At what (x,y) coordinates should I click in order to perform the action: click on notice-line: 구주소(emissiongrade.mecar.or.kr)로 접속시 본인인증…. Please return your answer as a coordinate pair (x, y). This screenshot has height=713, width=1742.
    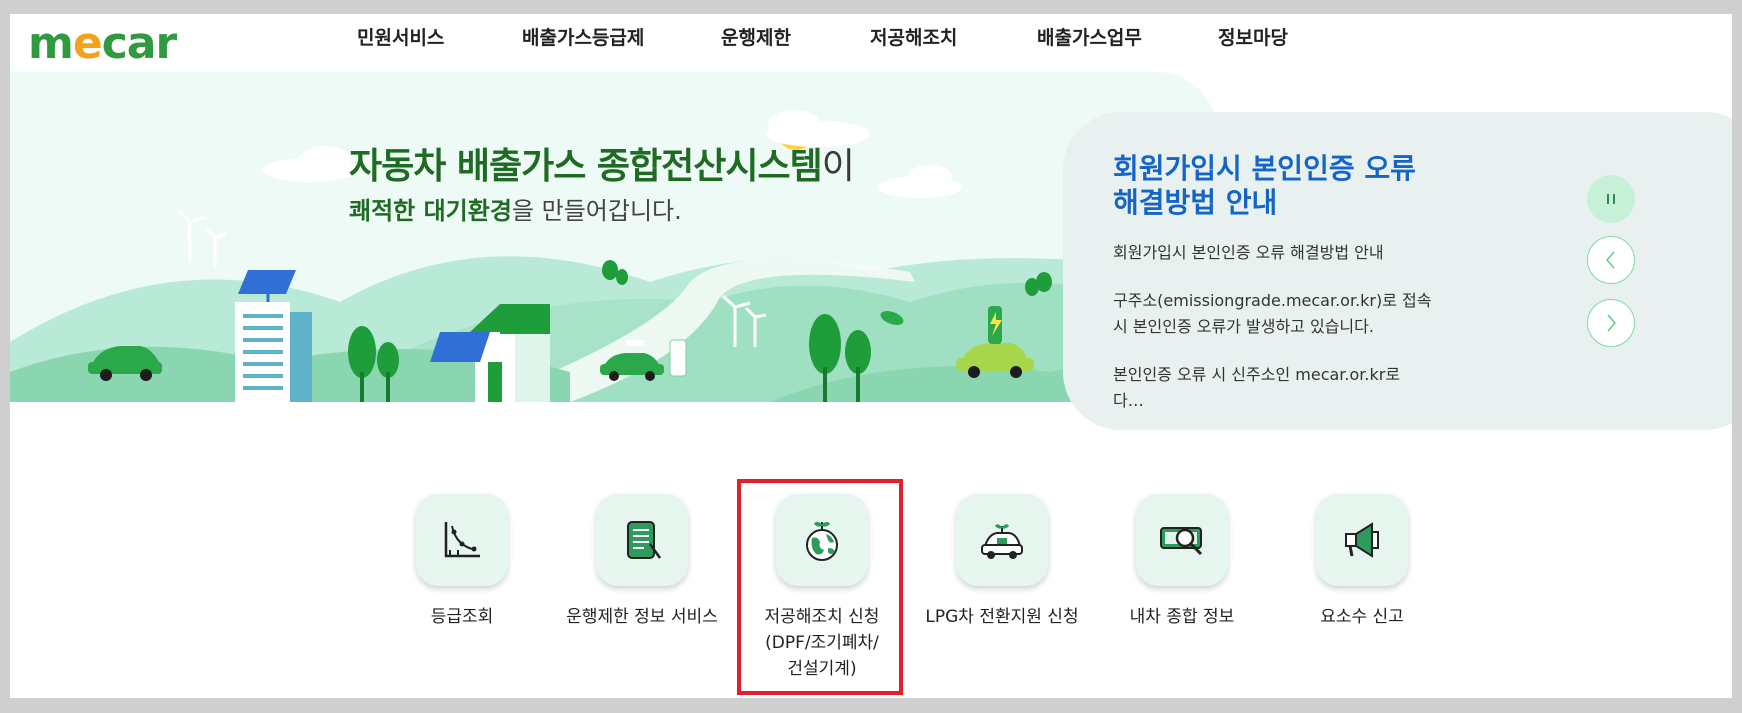
    Looking at the image, I should click on (1272, 313).